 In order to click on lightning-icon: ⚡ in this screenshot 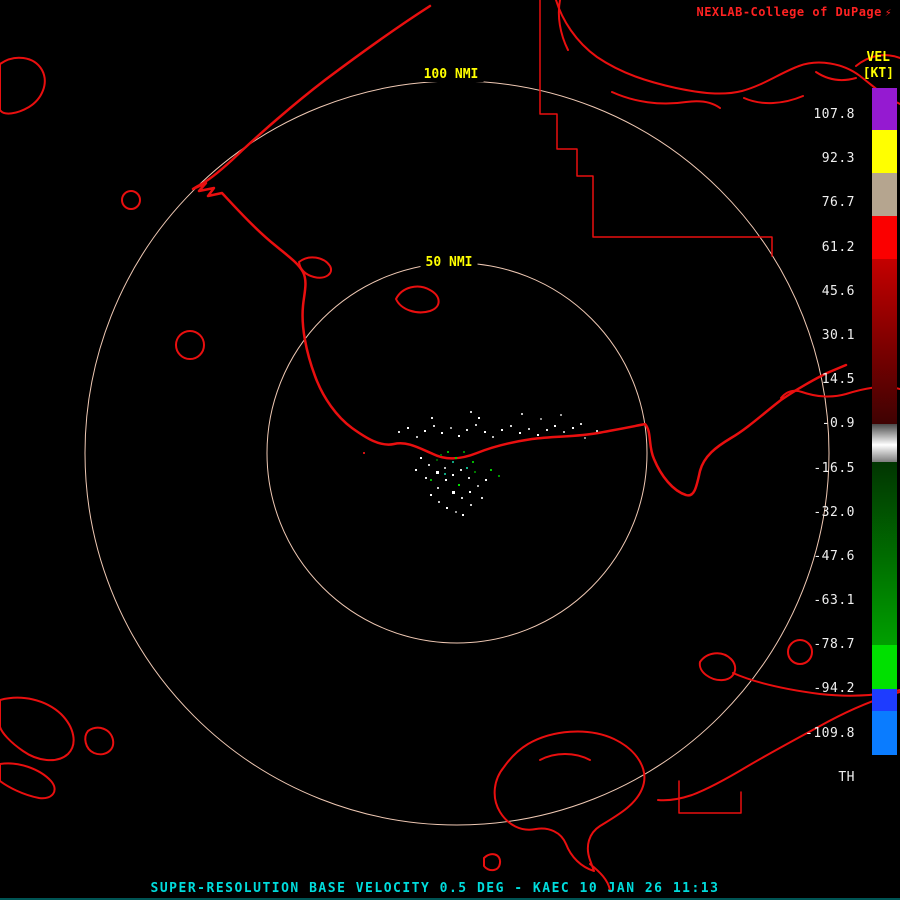, I will do `click(888, 12)`.